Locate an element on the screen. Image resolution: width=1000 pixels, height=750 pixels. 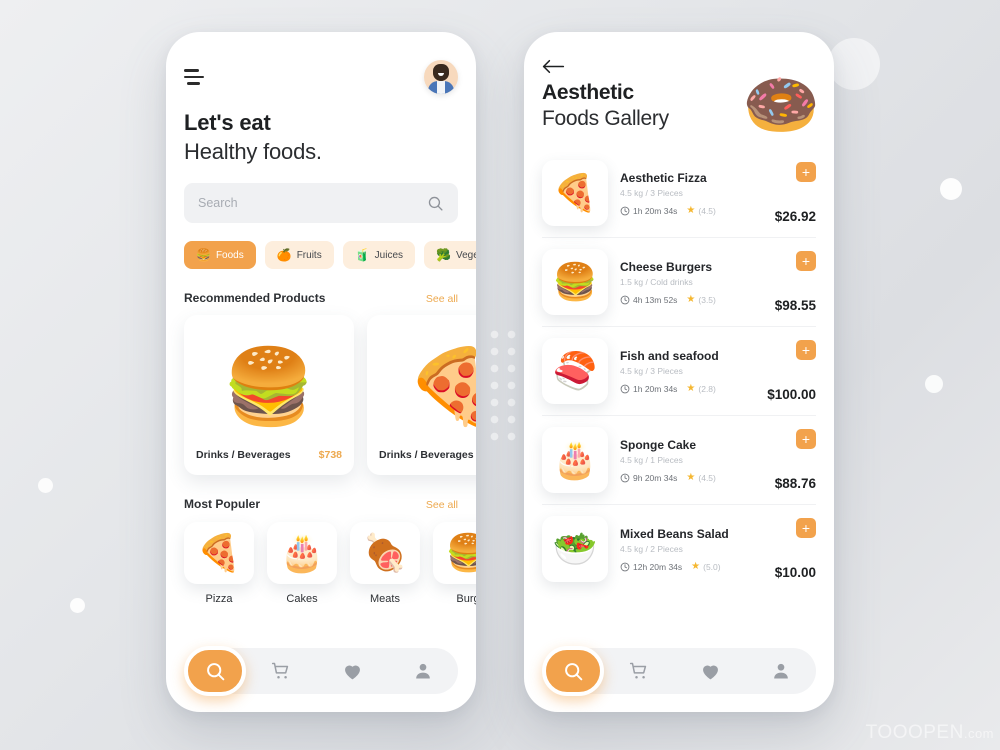
recommended-see-all-link: See all is located at coordinates (442, 299).